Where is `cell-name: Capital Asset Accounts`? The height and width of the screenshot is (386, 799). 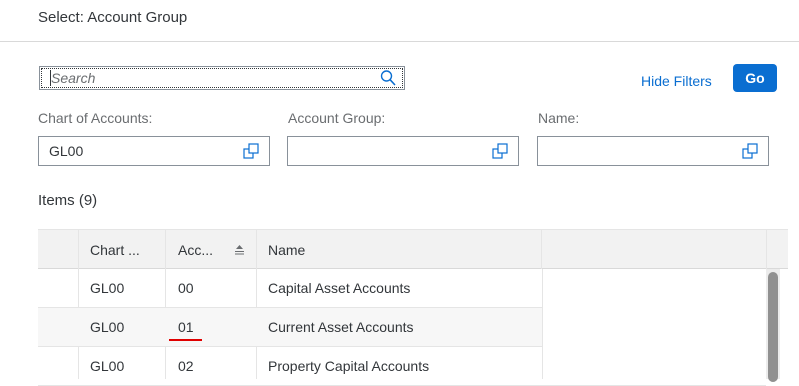
cell-name: Capital Asset Accounts is located at coordinates (339, 288).